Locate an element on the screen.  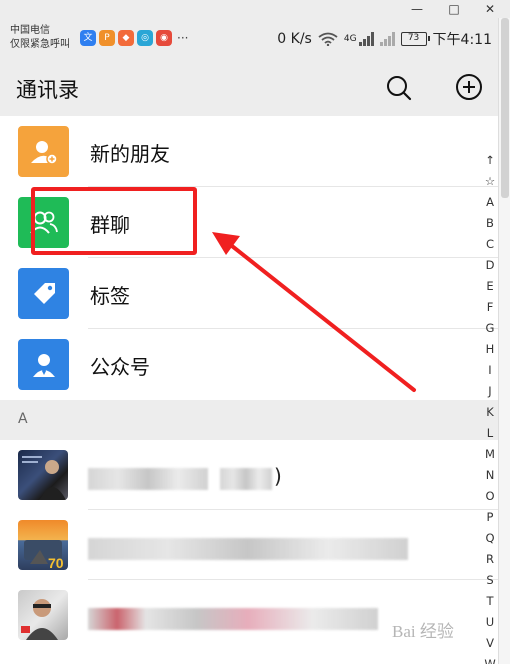
index-letter: S is located at coordinates (489, 580).